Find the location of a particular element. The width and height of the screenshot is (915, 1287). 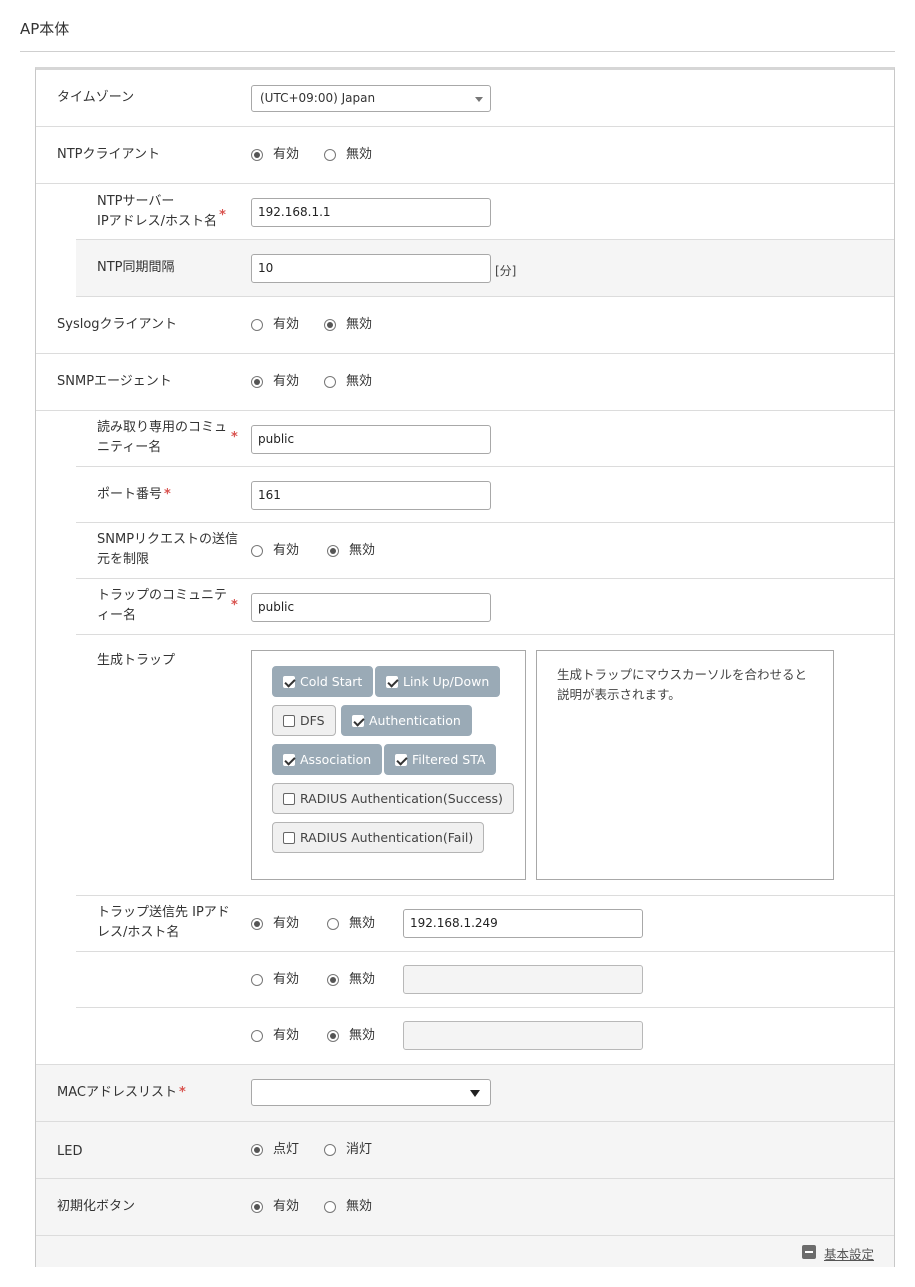

panel-footer: 基本設定 is located at coordinates (465, 1251).